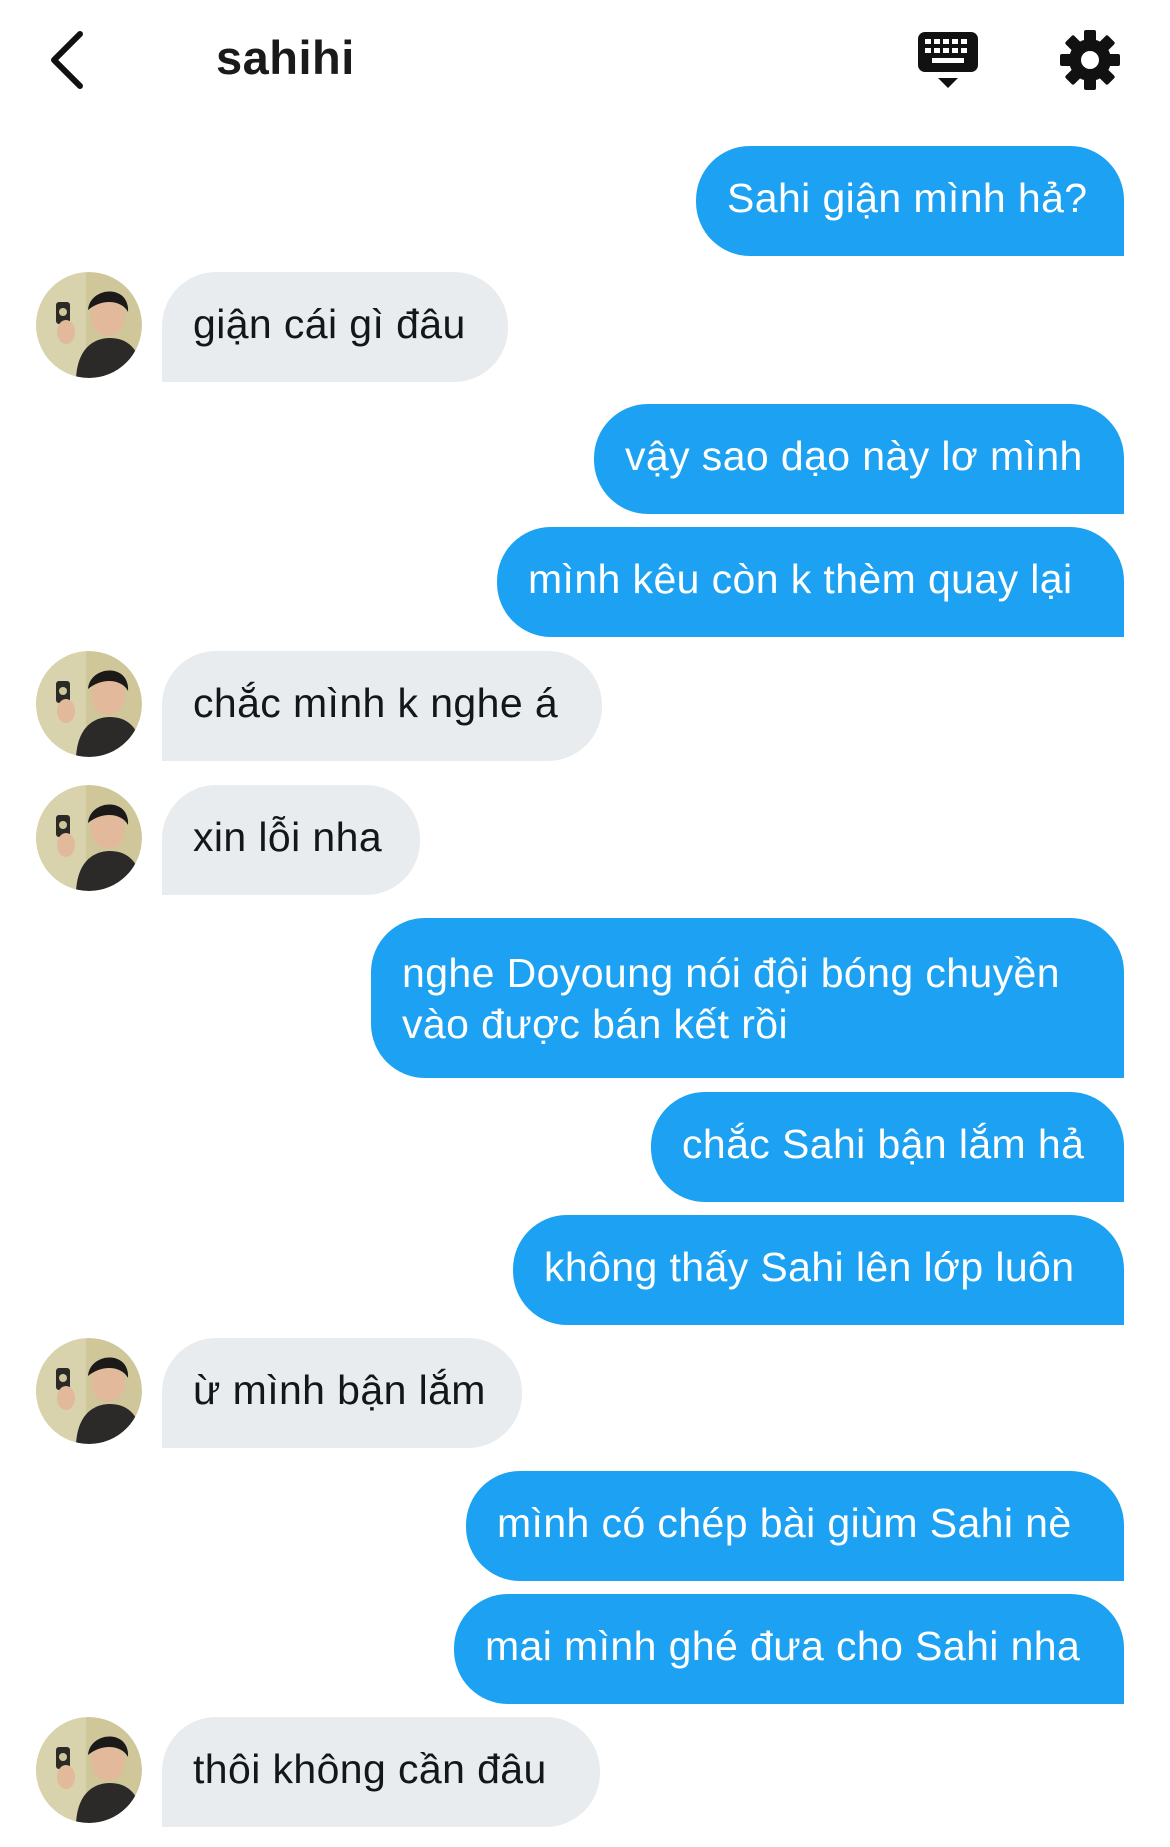  Describe the element at coordinates (335, 327) in the screenshot. I see `received-message: giận cái gì đâu` at that location.